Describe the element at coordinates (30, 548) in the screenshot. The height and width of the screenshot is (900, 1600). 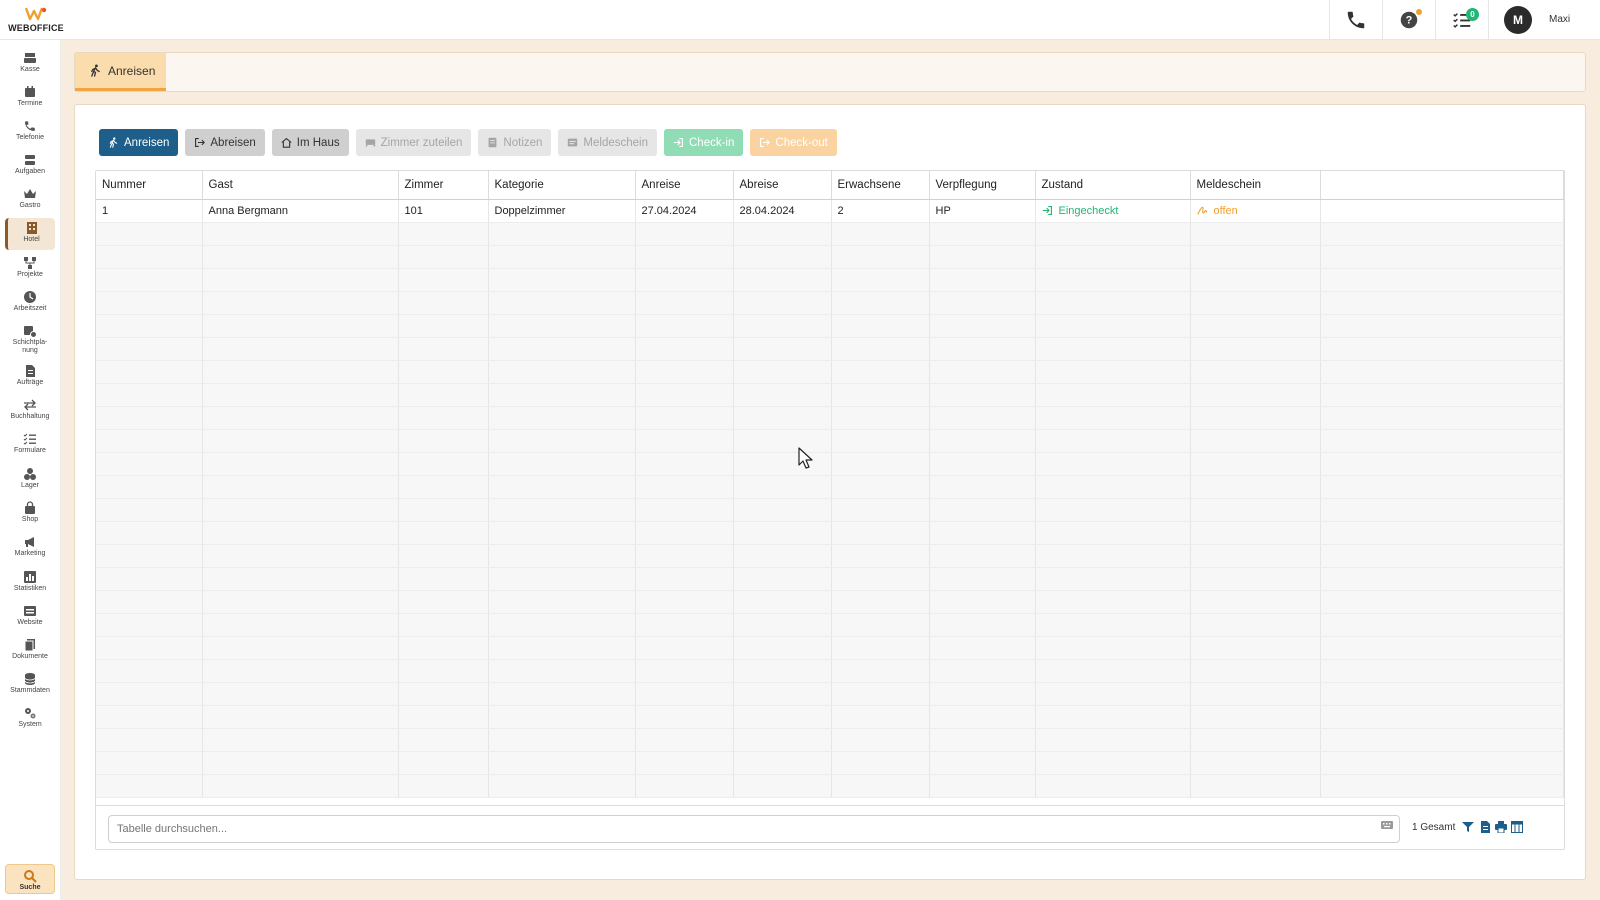
I see `sidebar-item-marketing: Marketing` at that location.